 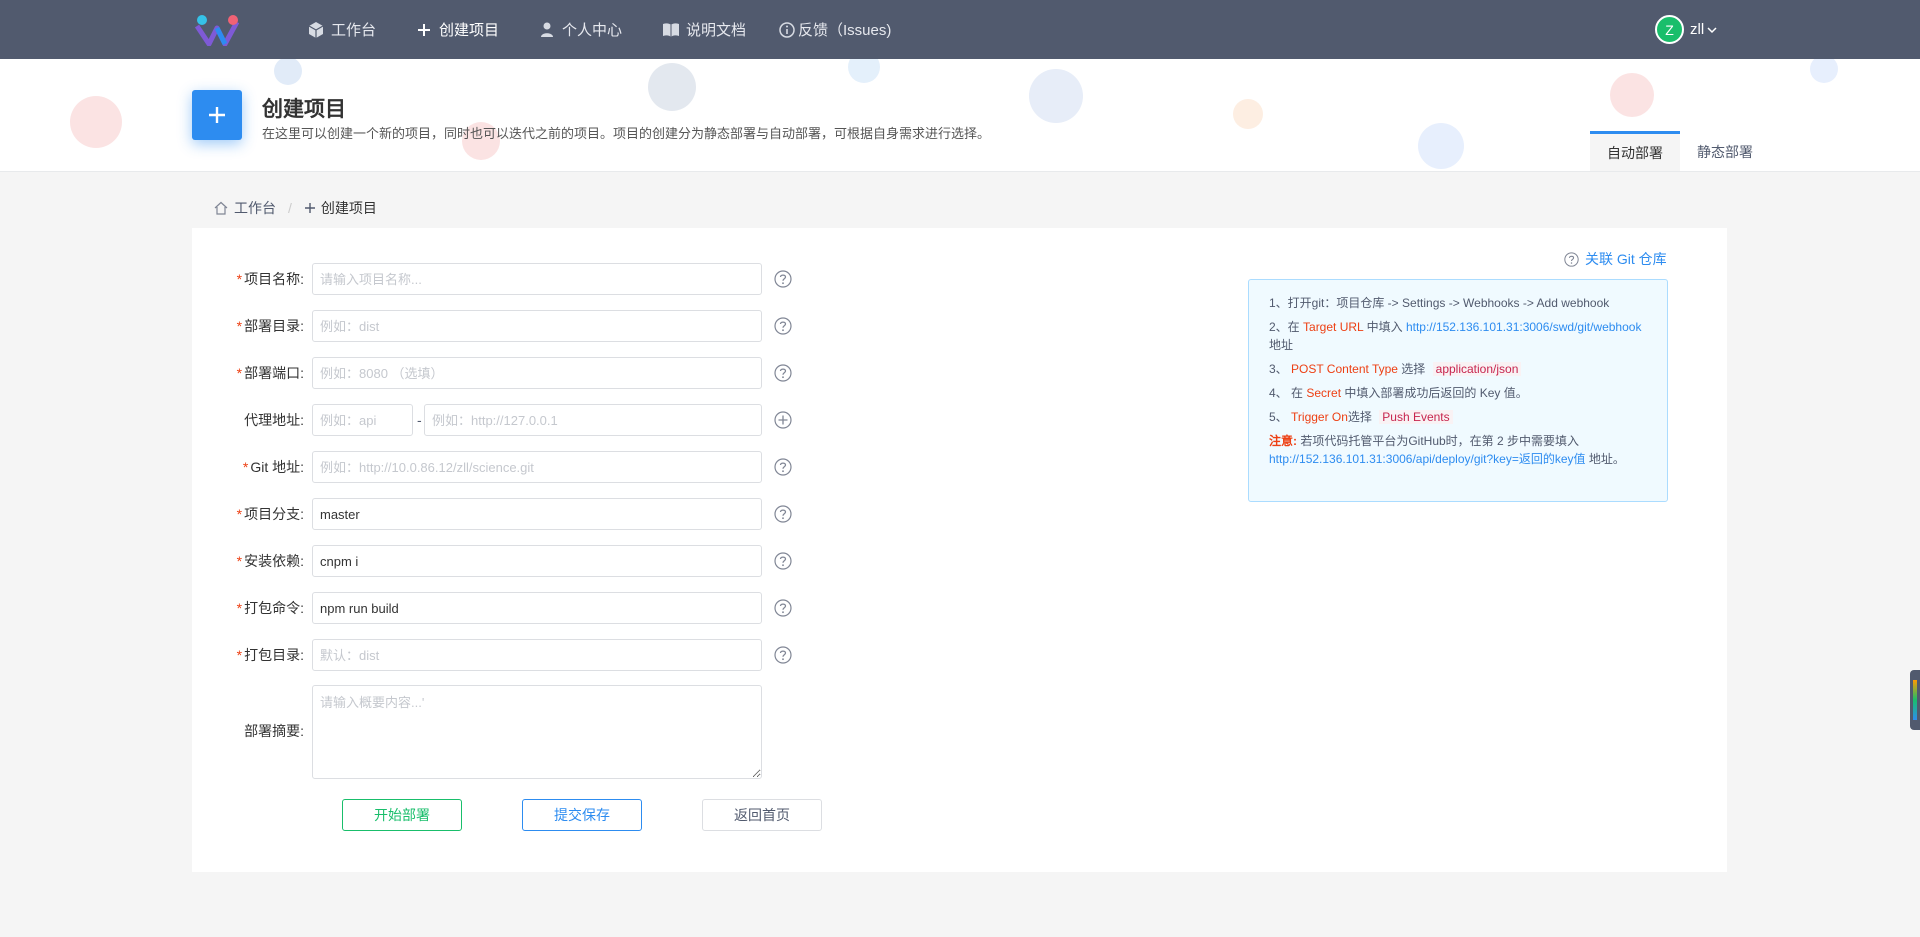 I want to click on nav-item-create-project: 创建项目, so click(x=457, y=29).